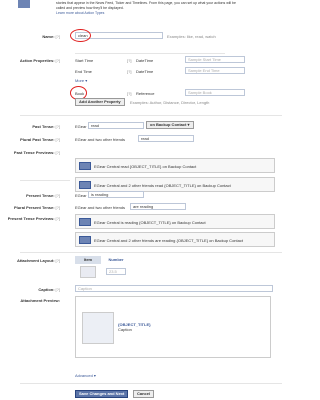 The image size is (320, 400). What do you see at coordinates (215, 70) in the screenshot?
I see `end-time-sample-input: Sample End Time` at bounding box center [215, 70].